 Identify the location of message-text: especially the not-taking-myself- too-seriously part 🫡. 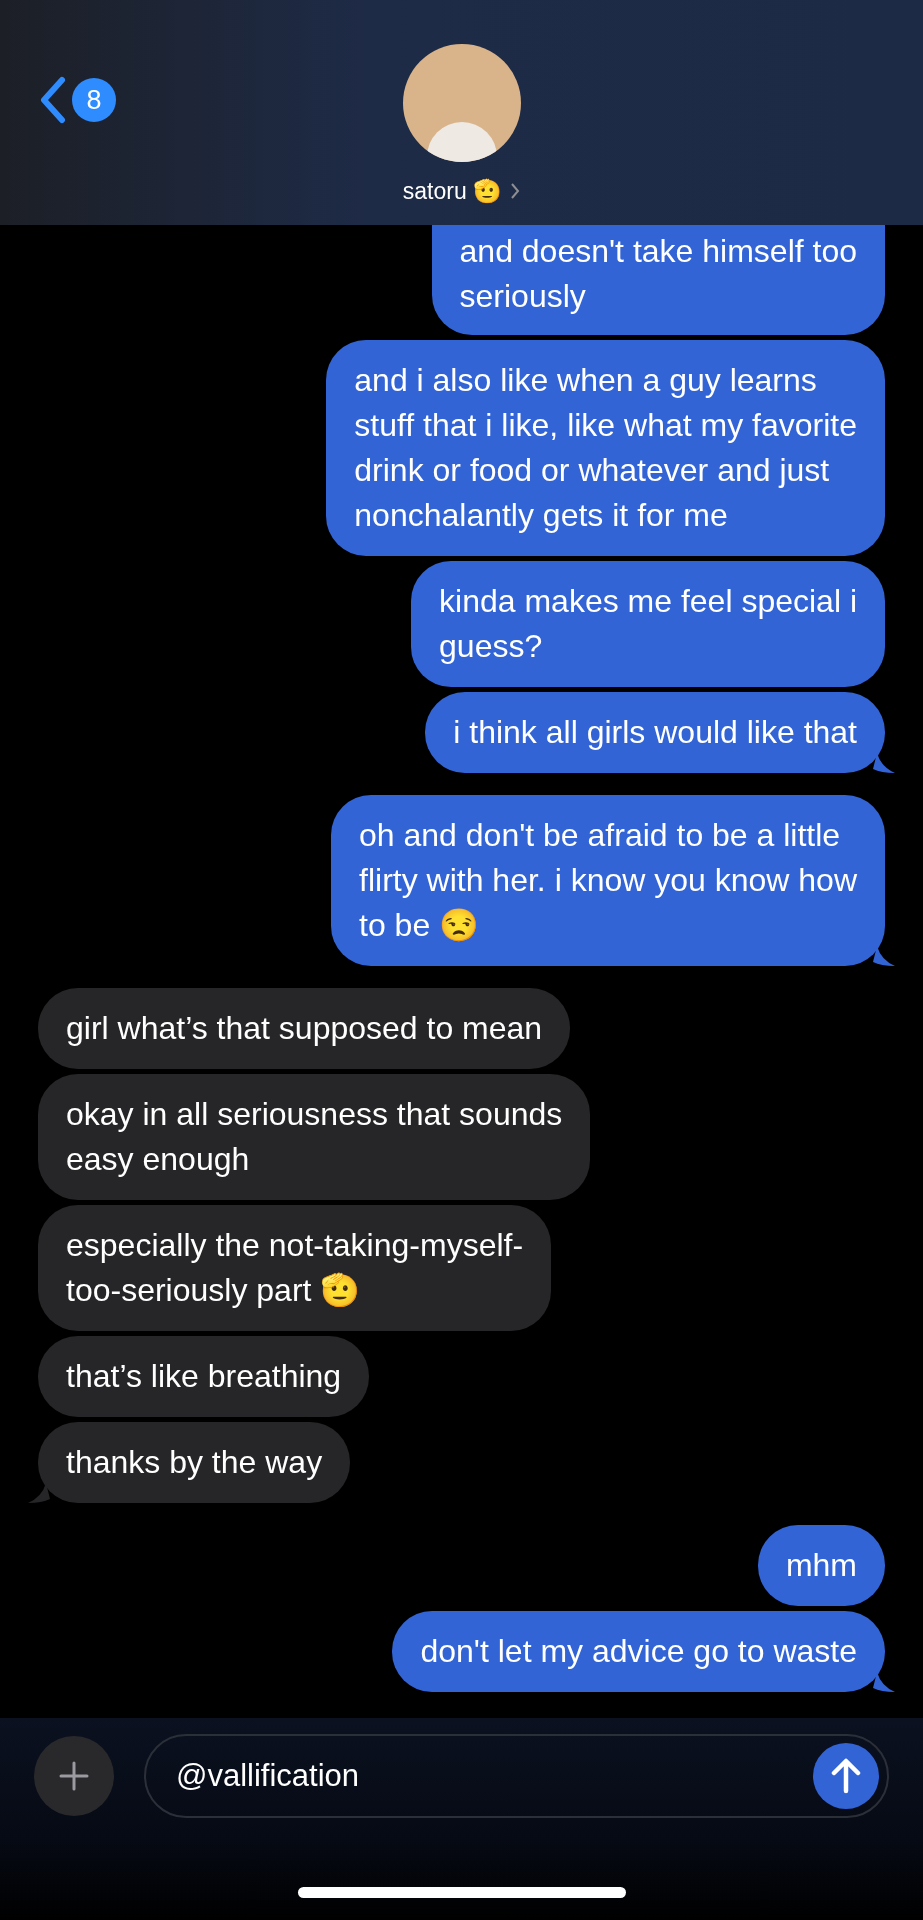
(295, 1267).